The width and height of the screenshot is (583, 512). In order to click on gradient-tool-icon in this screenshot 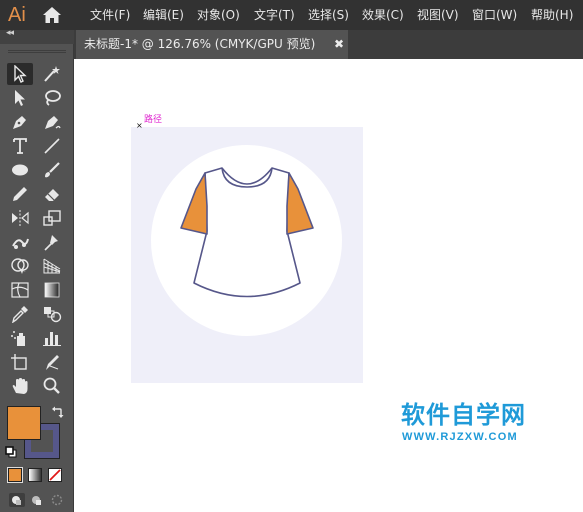, I will do `click(52, 290)`.